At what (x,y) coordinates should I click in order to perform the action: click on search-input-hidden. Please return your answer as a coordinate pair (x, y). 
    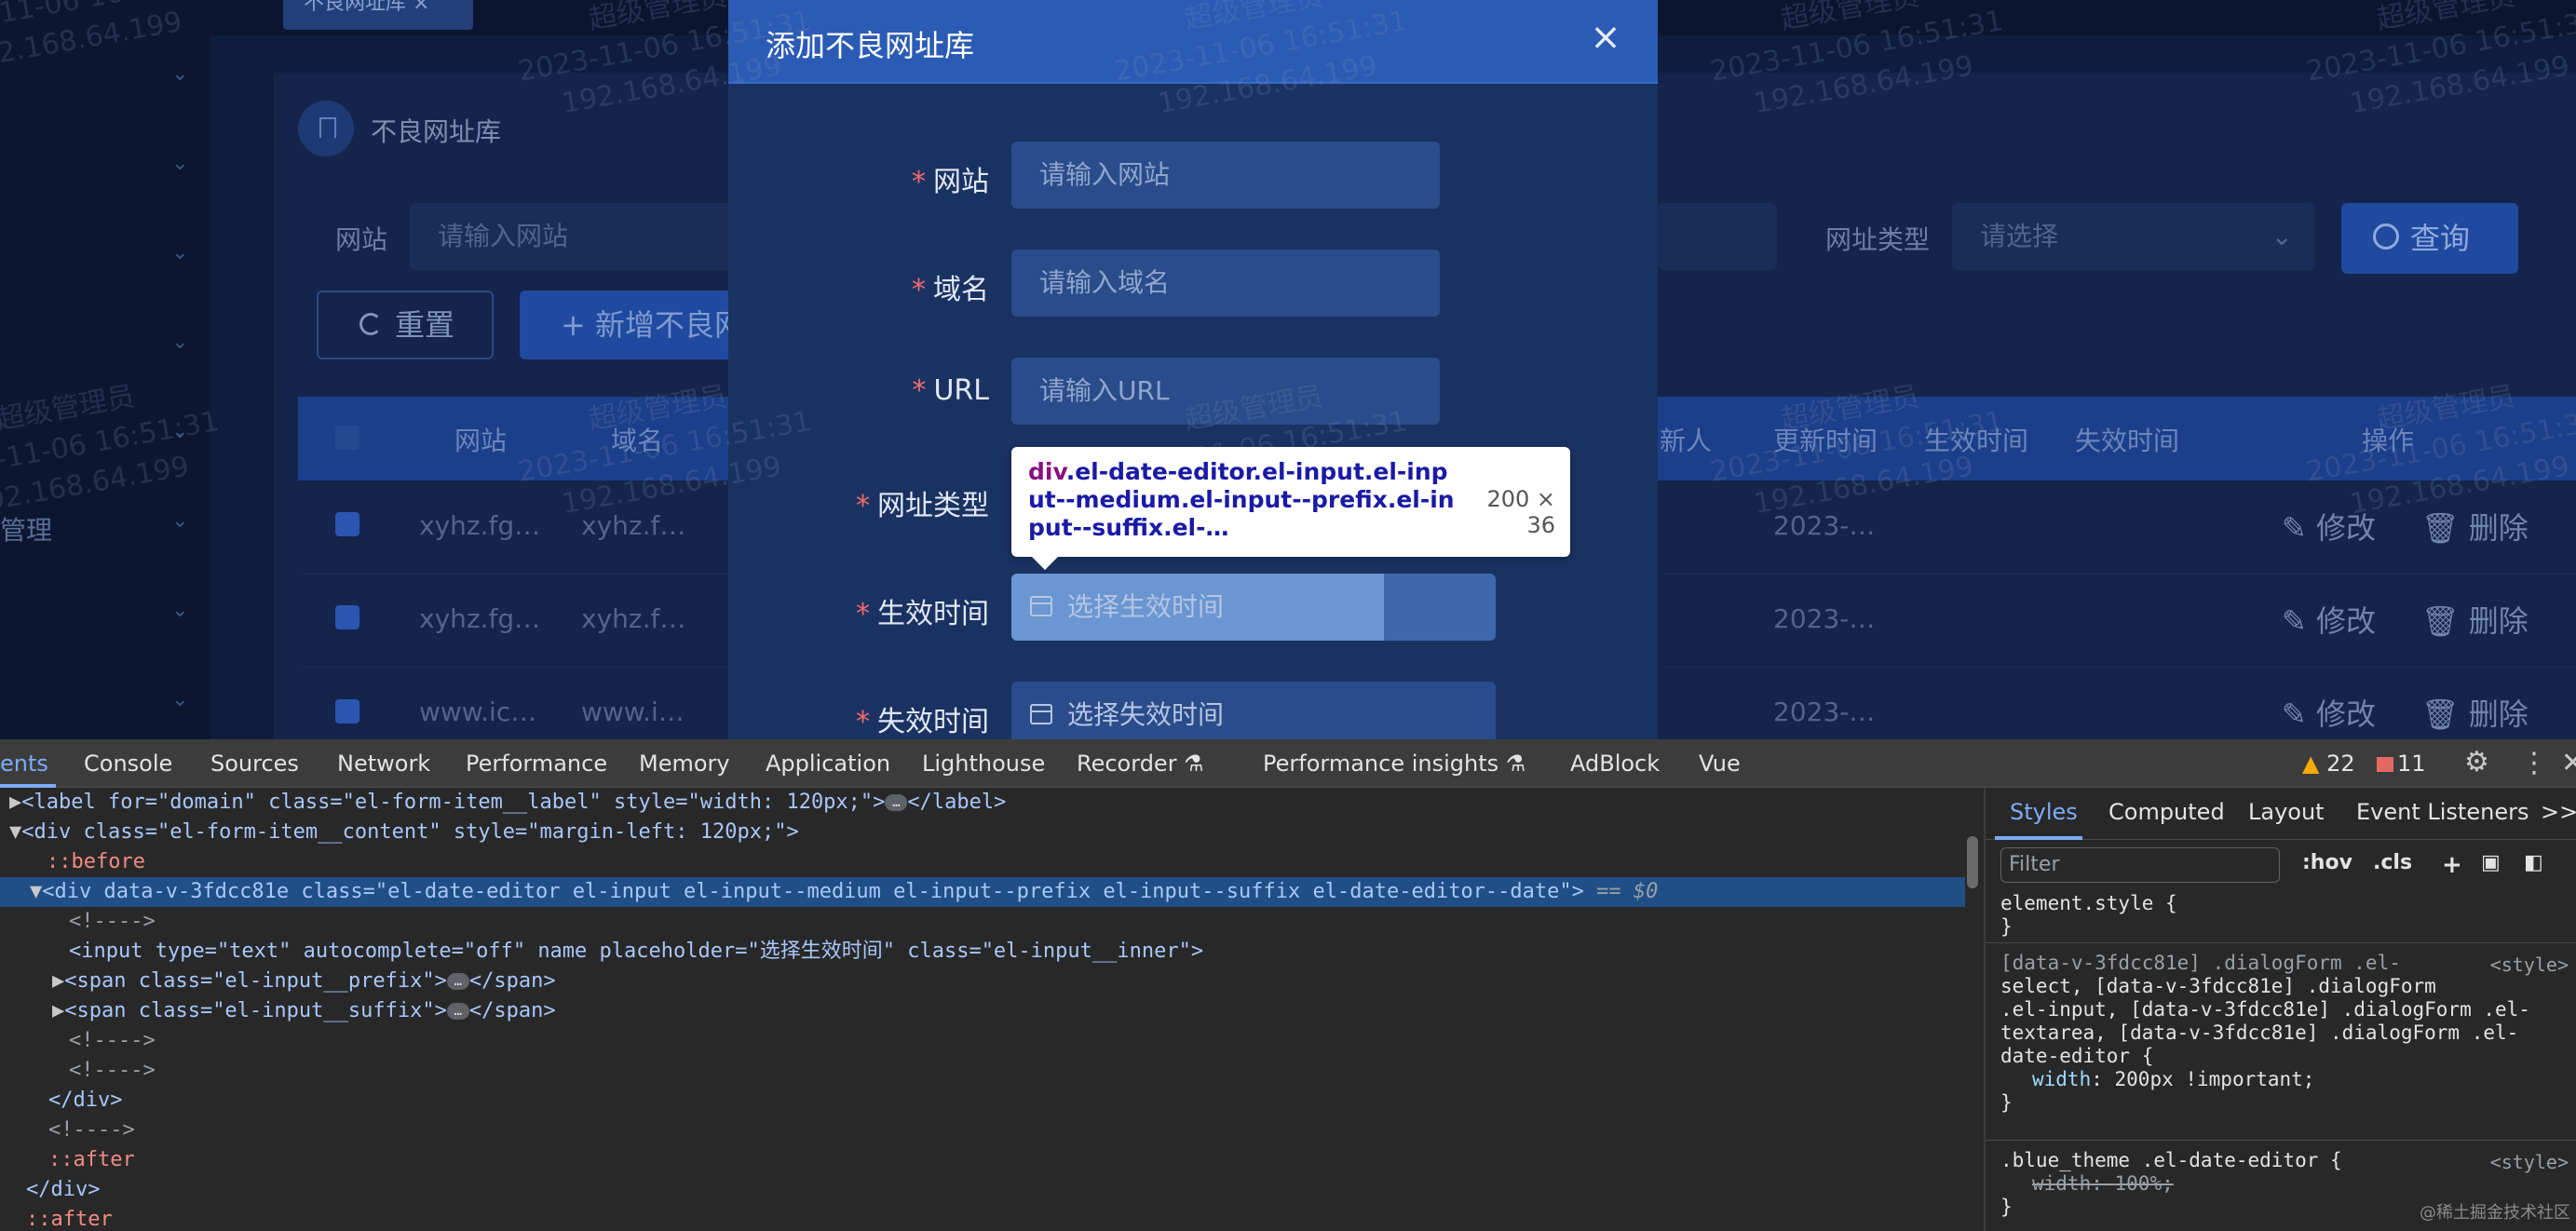
    Looking at the image, I should click on (1717, 236).